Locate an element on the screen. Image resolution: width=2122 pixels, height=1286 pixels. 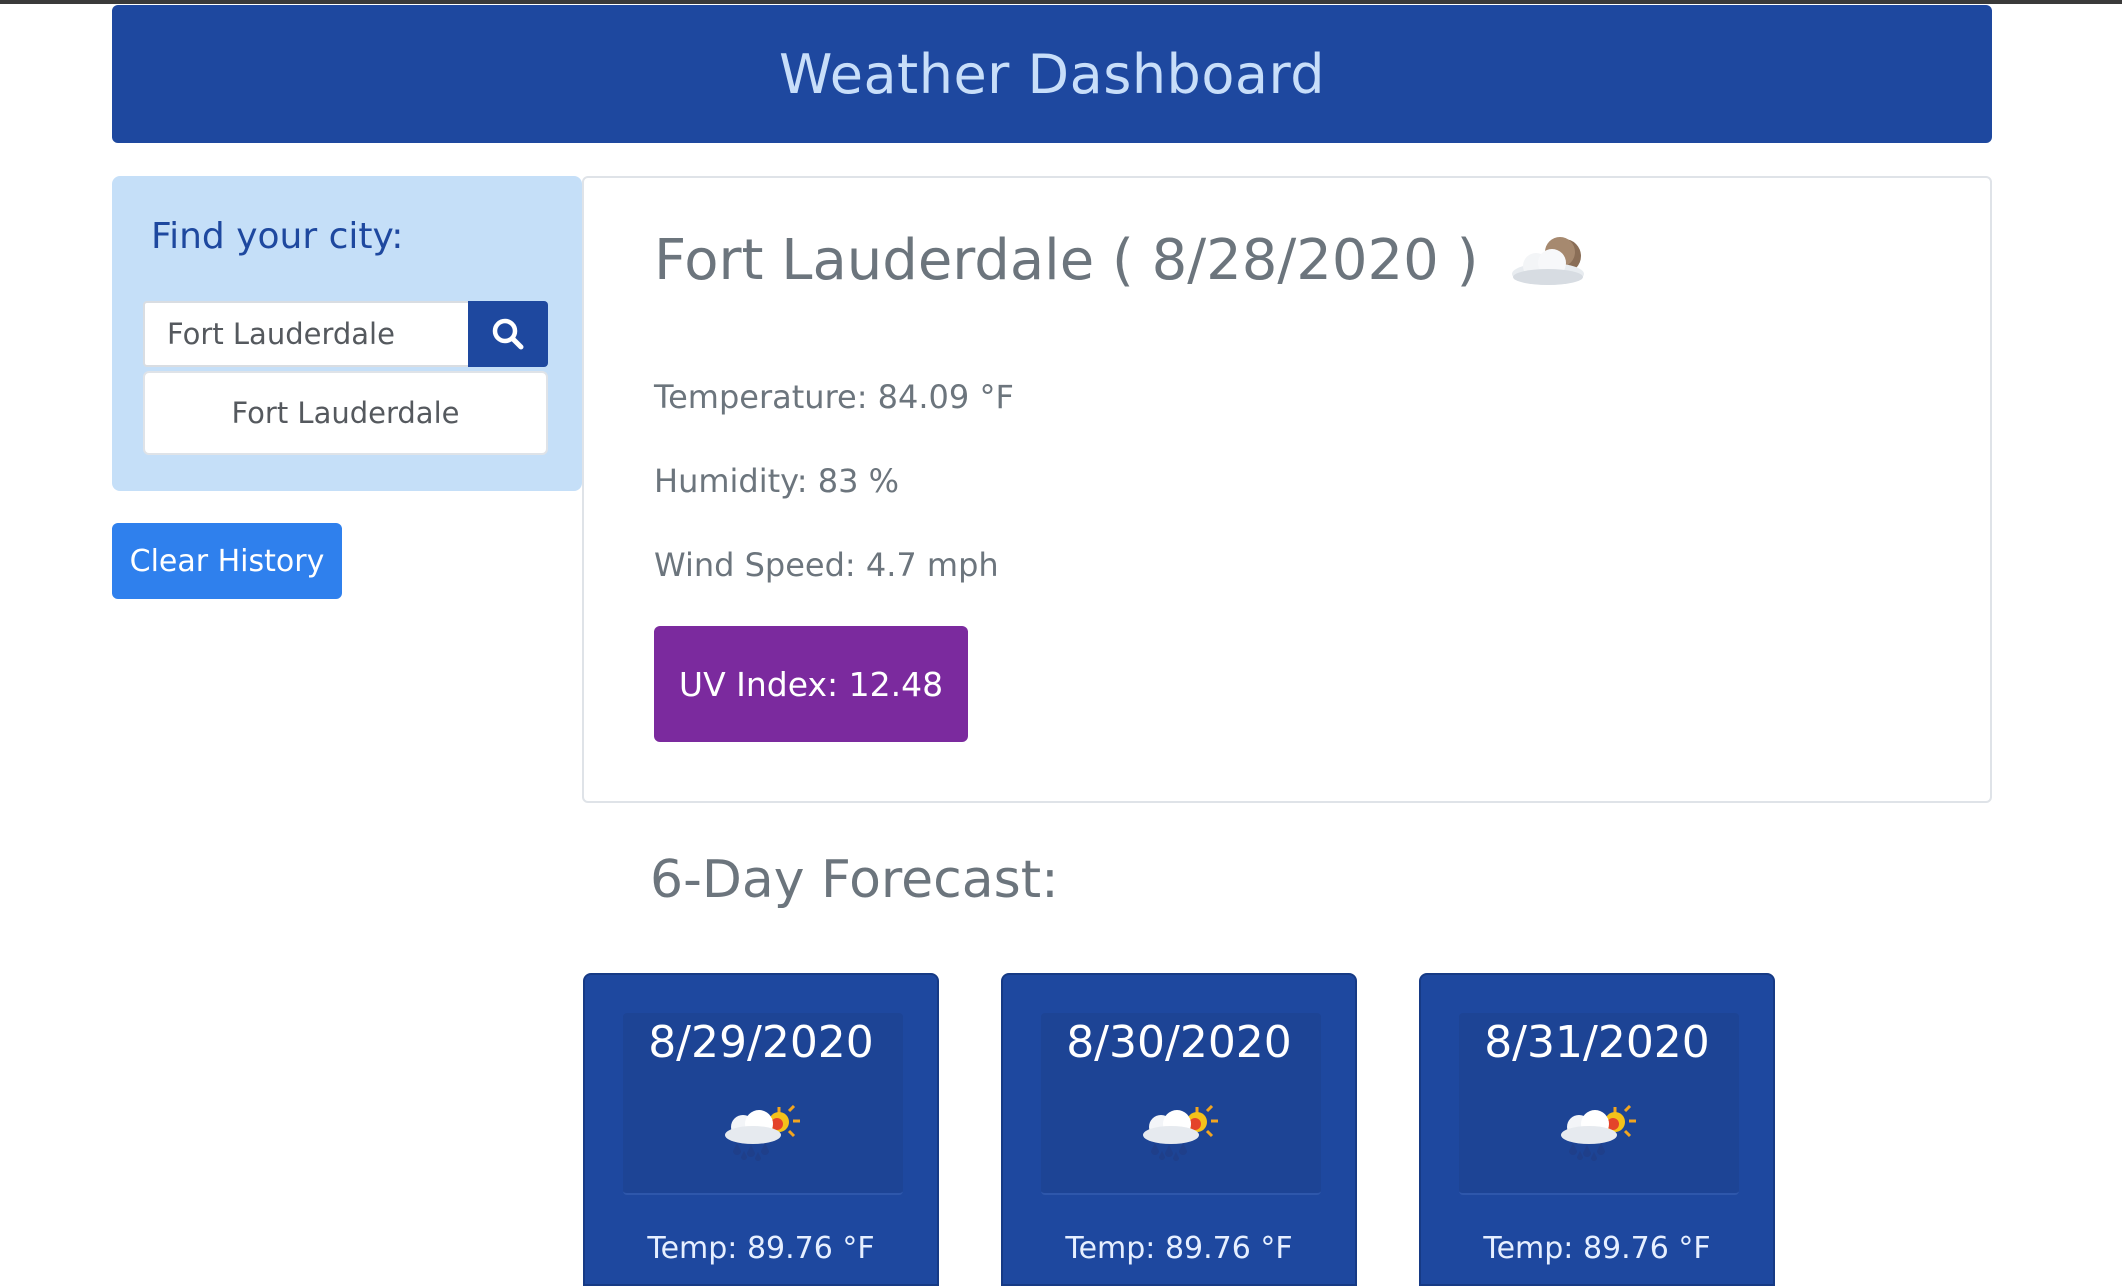
find-city-label: Find your city: is located at coordinates (277, 236).